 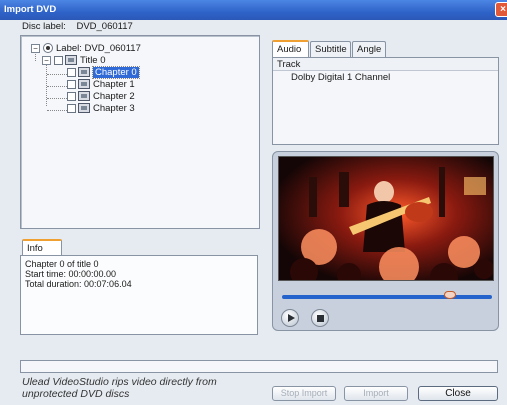 I want to click on import-button: Import, so click(x=376, y=393).